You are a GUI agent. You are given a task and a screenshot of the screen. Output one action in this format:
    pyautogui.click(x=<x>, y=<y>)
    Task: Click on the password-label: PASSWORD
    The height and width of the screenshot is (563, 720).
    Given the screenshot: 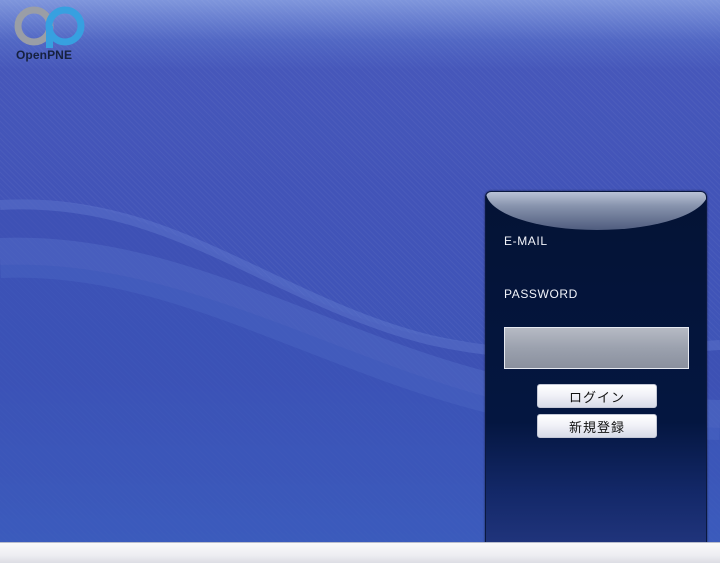 What is the action you would take?
    pyautogui.click(x=541, y=294)
    